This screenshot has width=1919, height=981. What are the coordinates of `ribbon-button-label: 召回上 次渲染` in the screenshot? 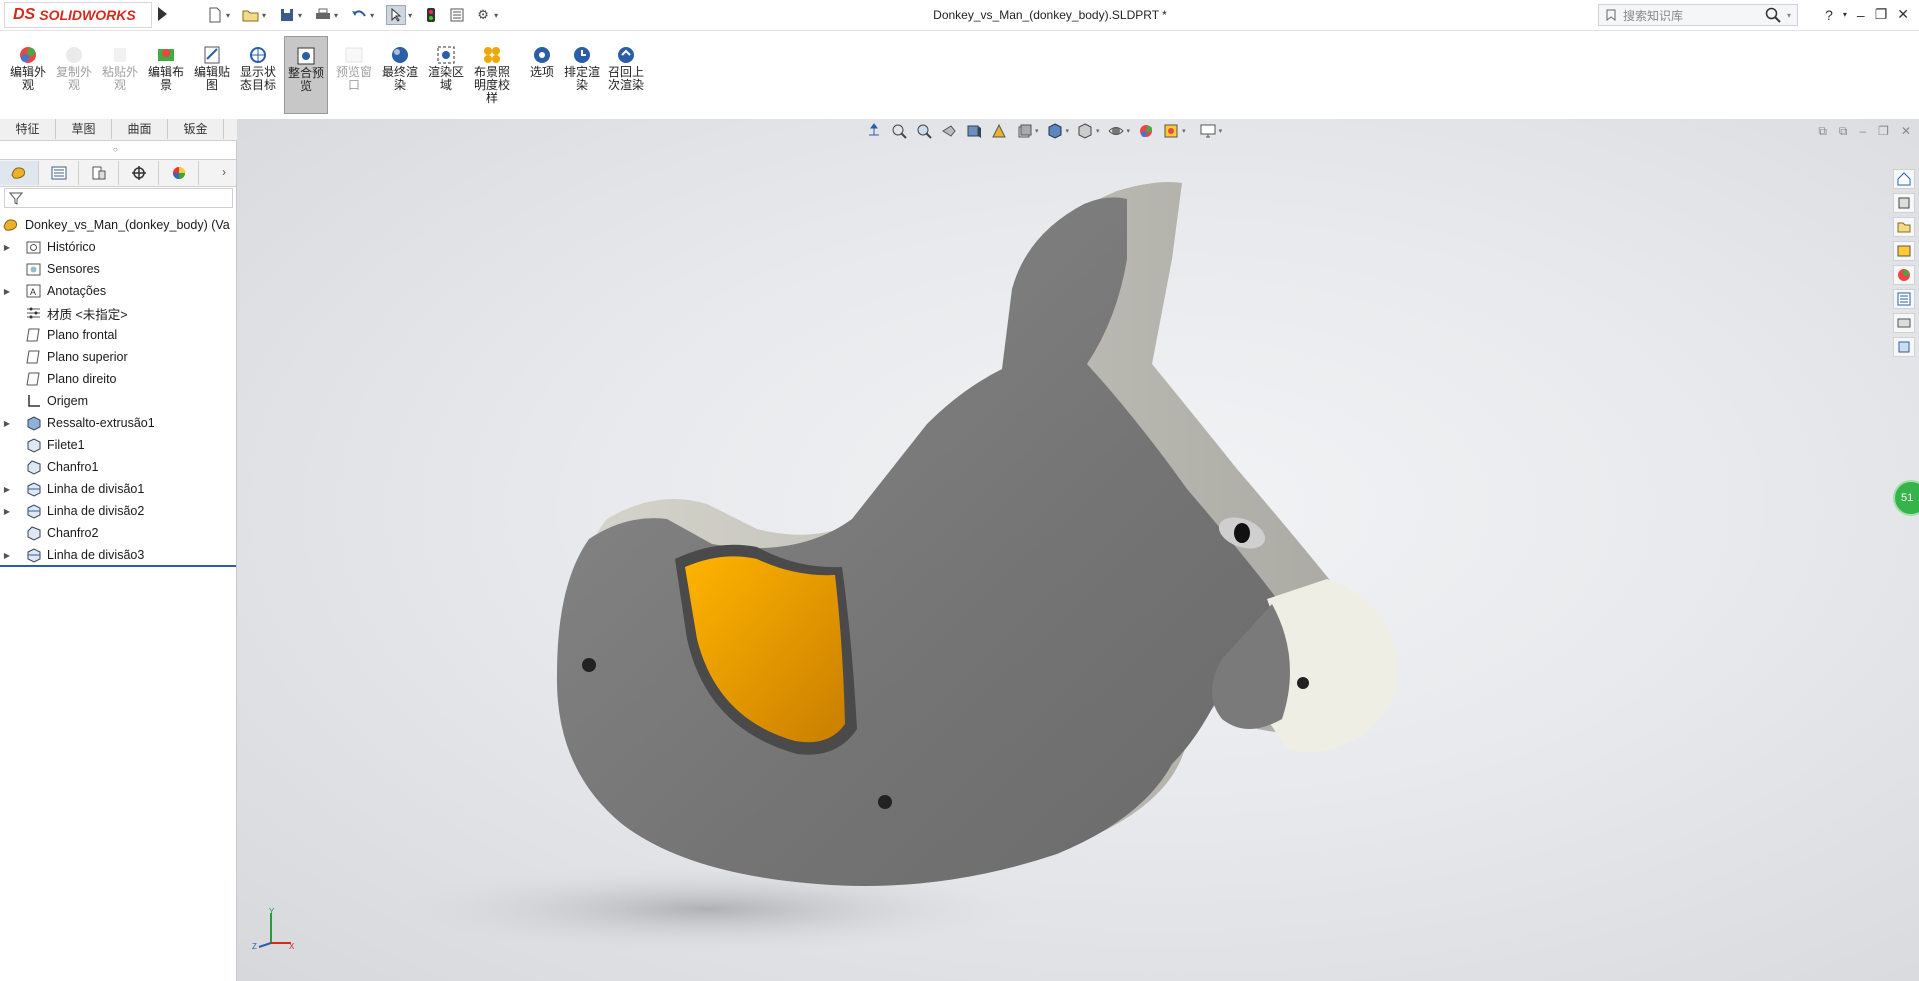 It's located at (625, 78).